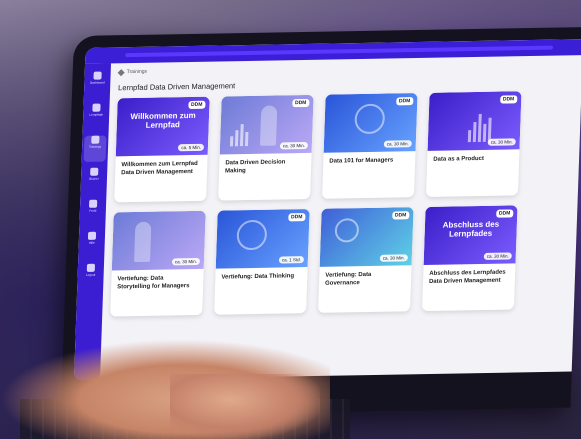 The height and width of the screenshot is (439, 581). I want to click on sidebar-item-label: Bücher, so click(94, 178).